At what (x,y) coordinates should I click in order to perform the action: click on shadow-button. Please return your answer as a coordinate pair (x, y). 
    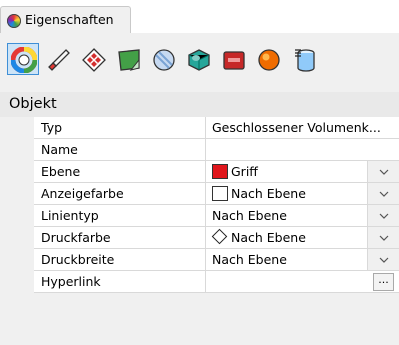
    Looking at the image, I should click on (198, 59).